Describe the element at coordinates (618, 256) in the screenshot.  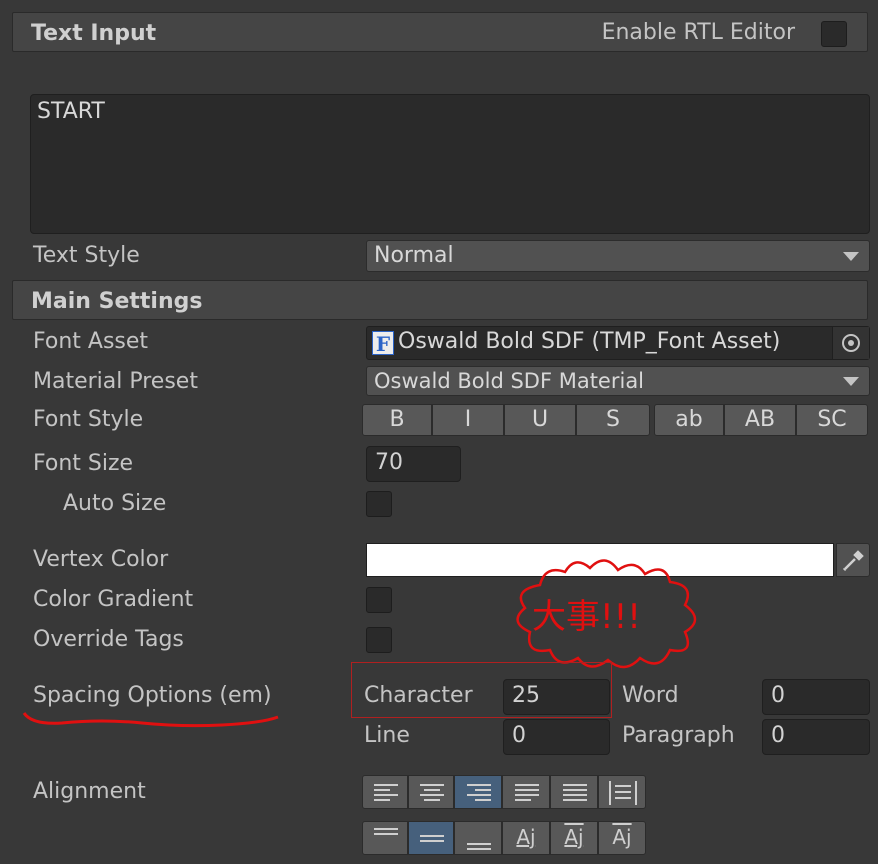
I see `text-style-dropdown: Normal` at that location.